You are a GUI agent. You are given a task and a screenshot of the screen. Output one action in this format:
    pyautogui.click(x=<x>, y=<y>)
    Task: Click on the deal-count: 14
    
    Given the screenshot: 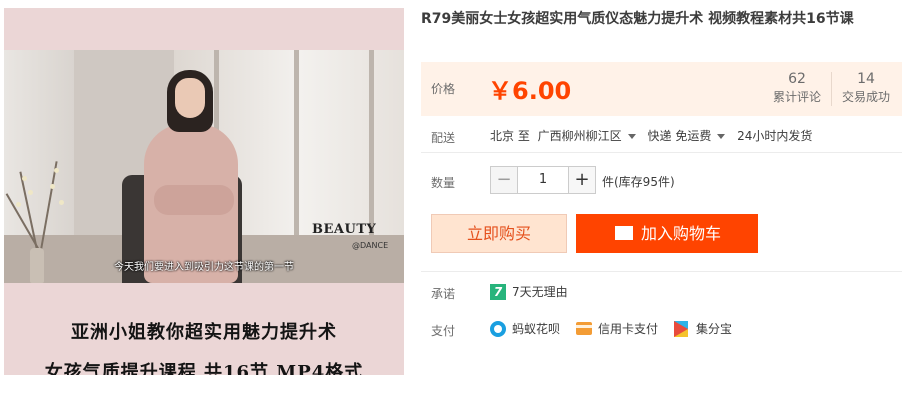 What is the action you would take?
    pyautogui.click(x=866, y=79)
    